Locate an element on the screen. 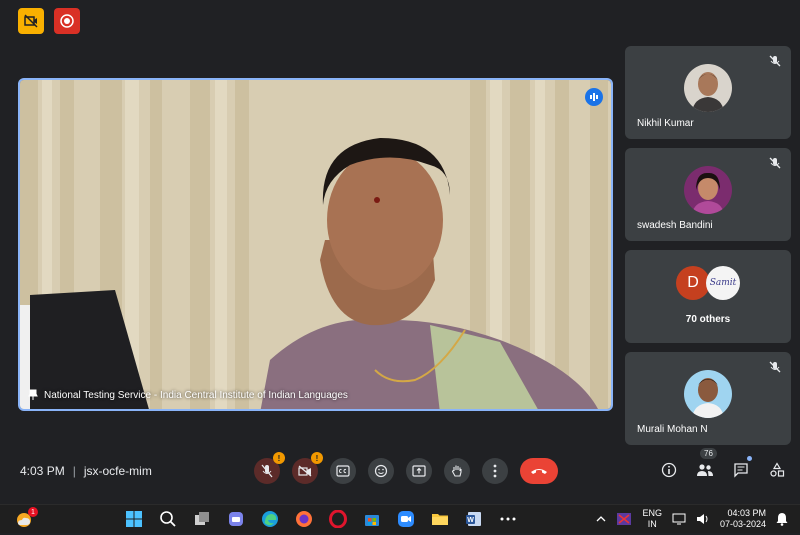 The image size is (800, 535). shapes-icon is located at coordinates (777, 469).